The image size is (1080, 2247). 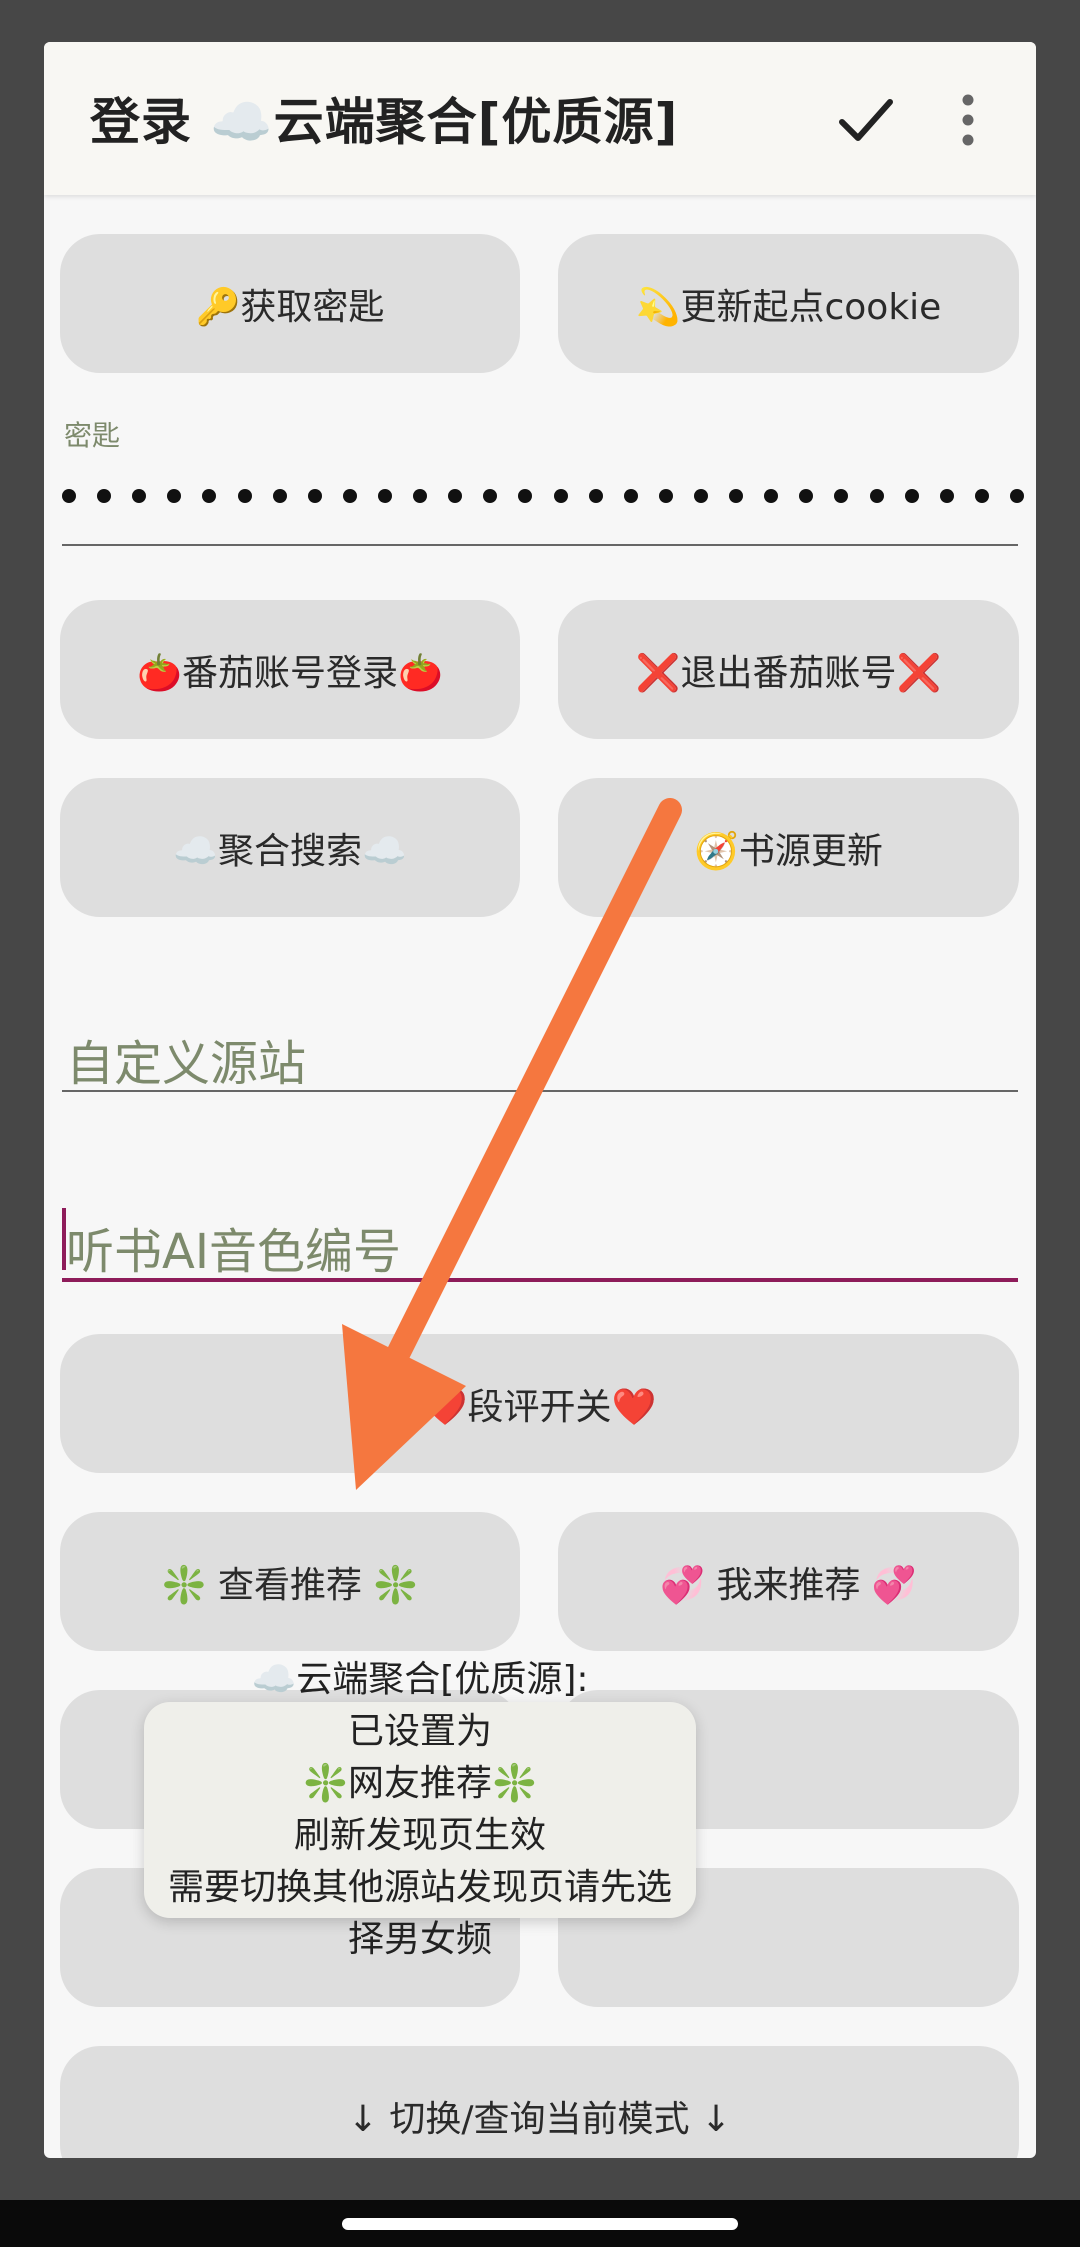 I want to click on home-indicator, so click(x=540, y=2224).